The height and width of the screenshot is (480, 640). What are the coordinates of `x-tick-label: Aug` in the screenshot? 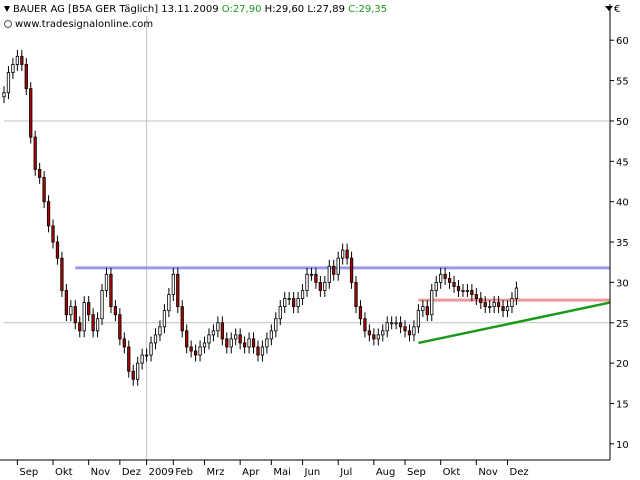 It's located at (386, 472).